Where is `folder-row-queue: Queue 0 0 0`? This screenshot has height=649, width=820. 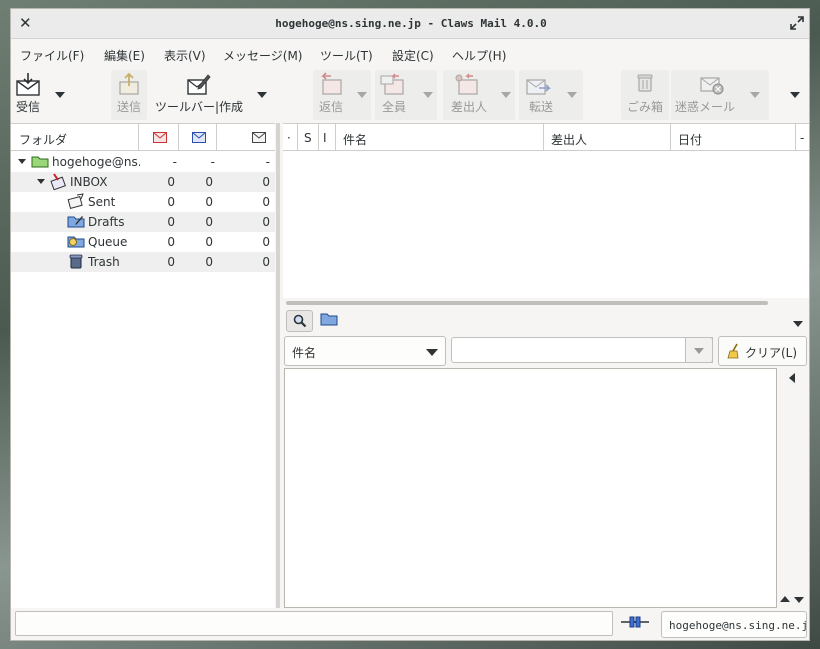
folder-row-queue: Queue 0 0 0 is located at coordinates (143, 242).